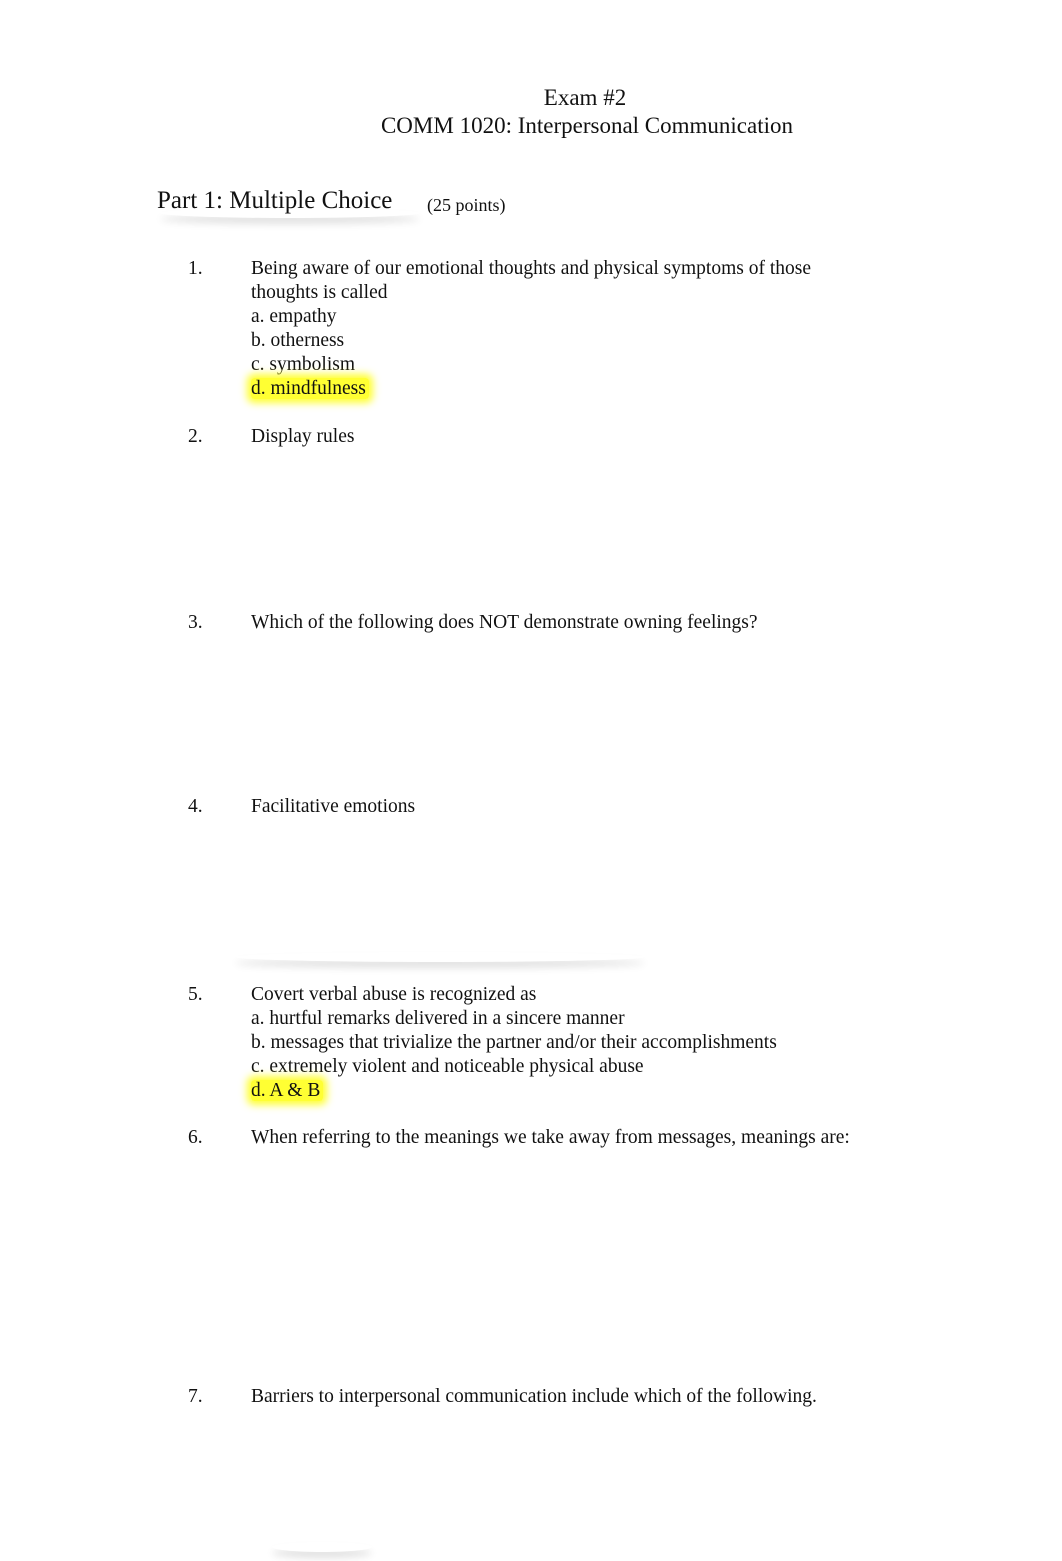 The height and width of the screenshot is (1561, 1062). What do you see at coordinates (333, 806) in the screenshot?
I see `question-text: Facilitative emotions` at bounding box center [333, 806].